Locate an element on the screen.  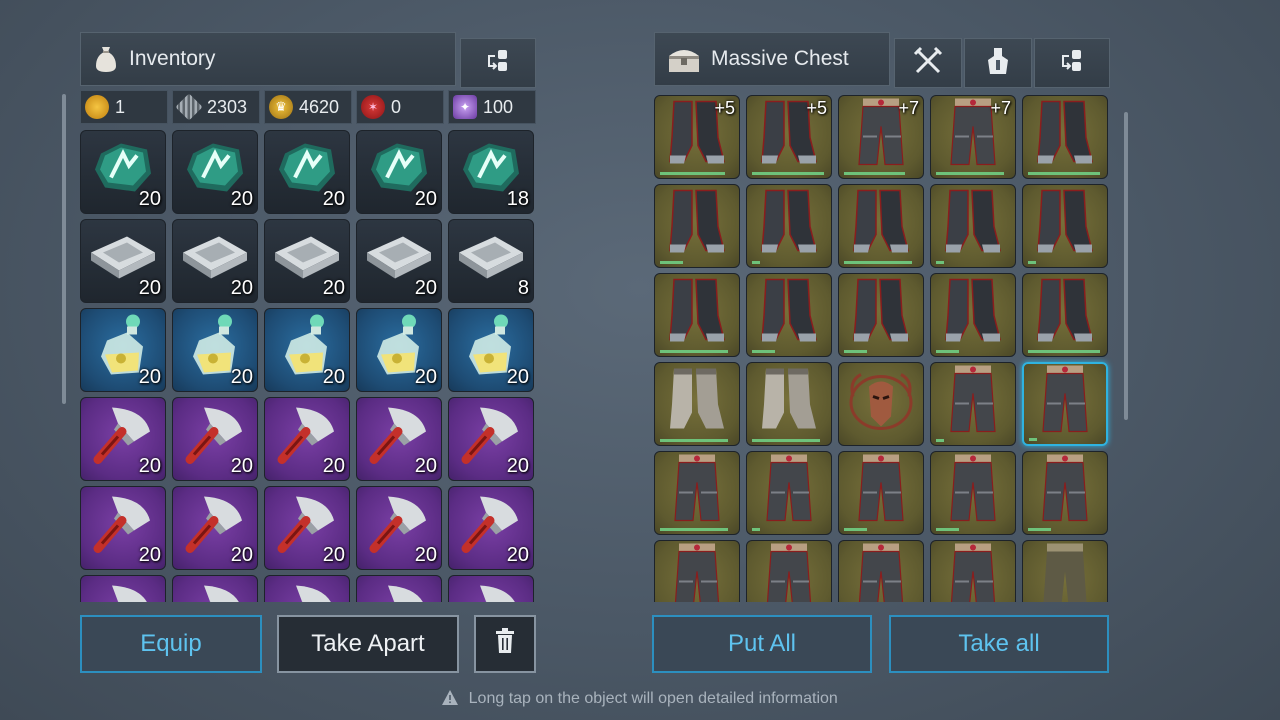
sort-icon is located at coordinates (498, 63).